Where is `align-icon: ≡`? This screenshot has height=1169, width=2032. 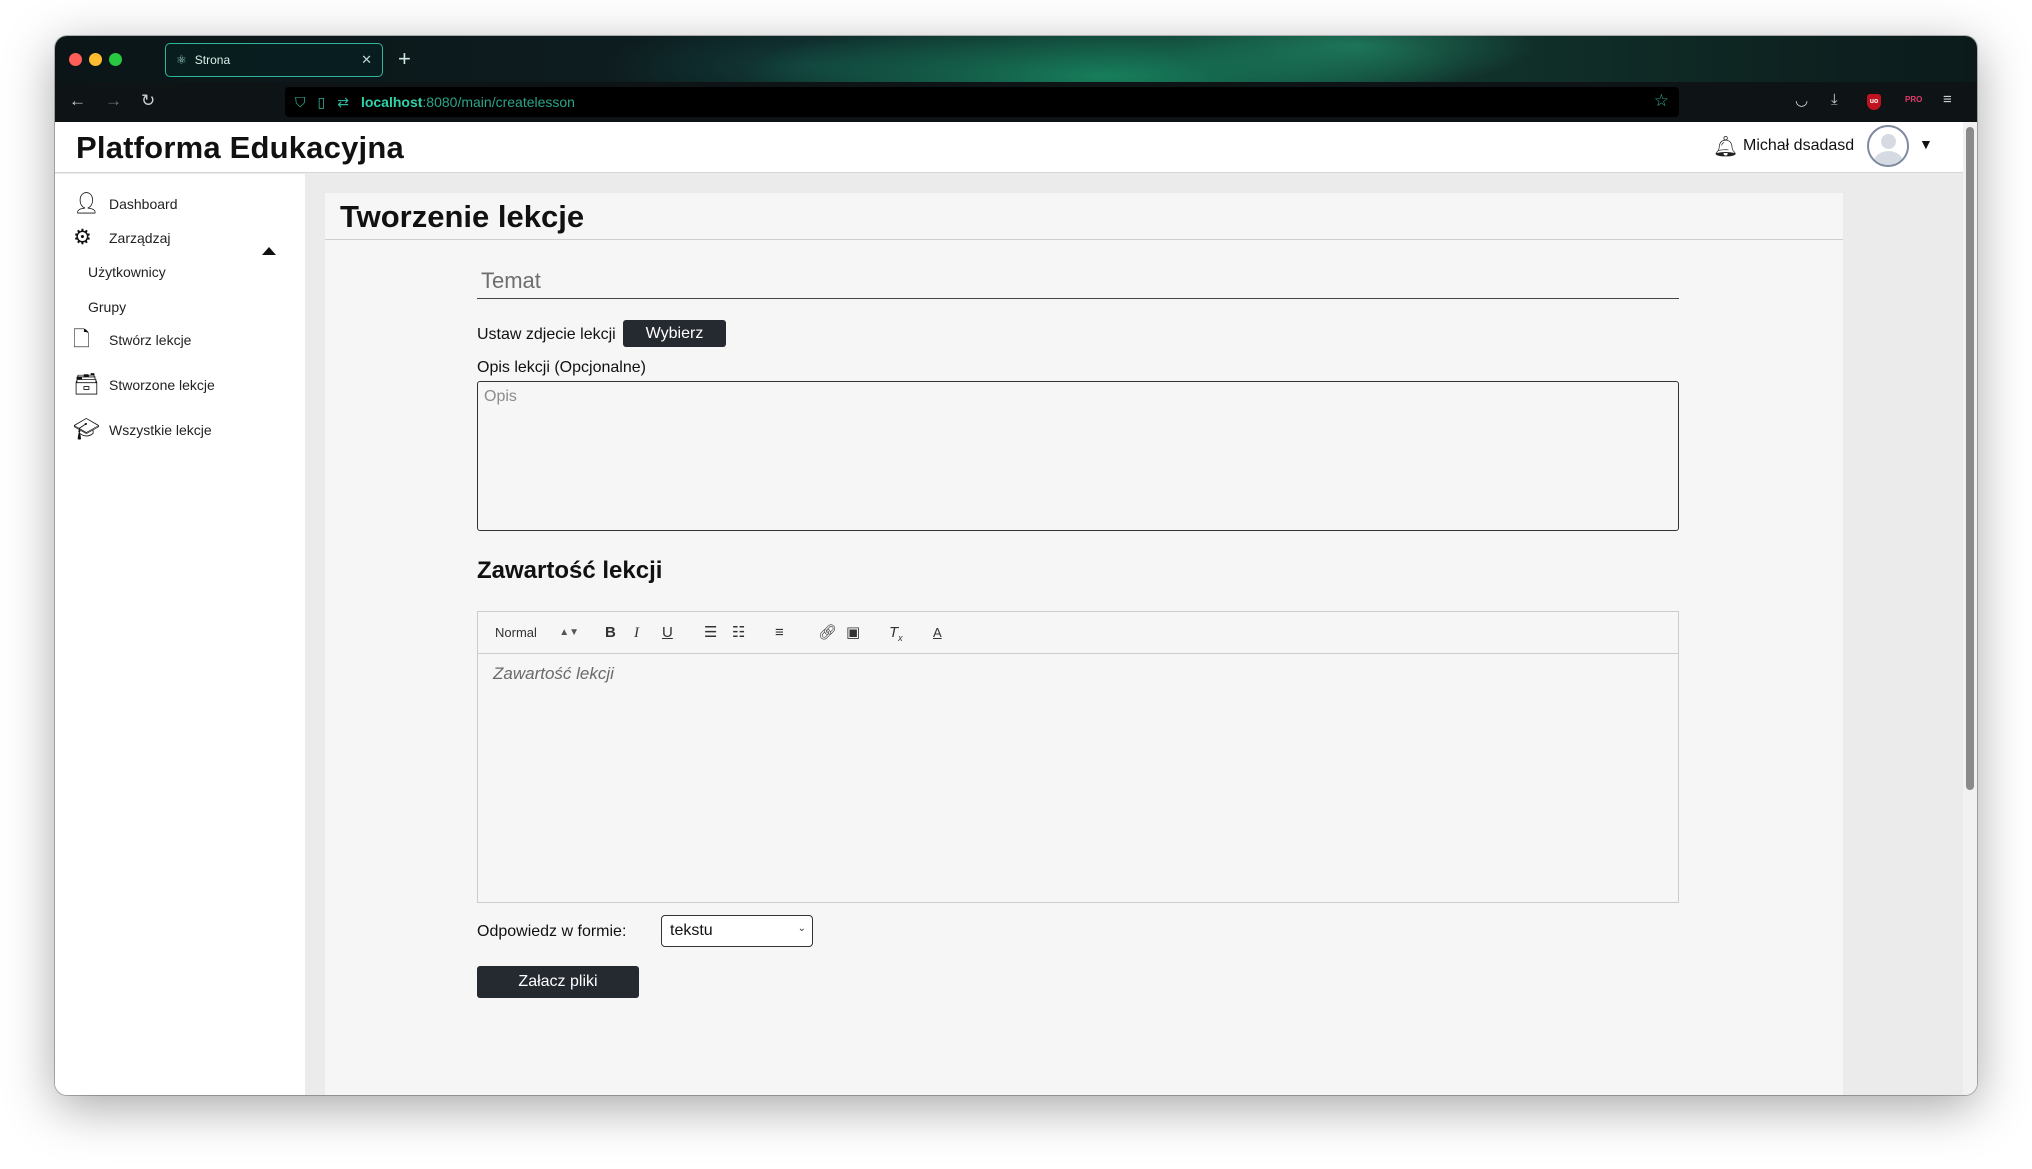 align-icon: ≡ is located at coordinates (779, 633).